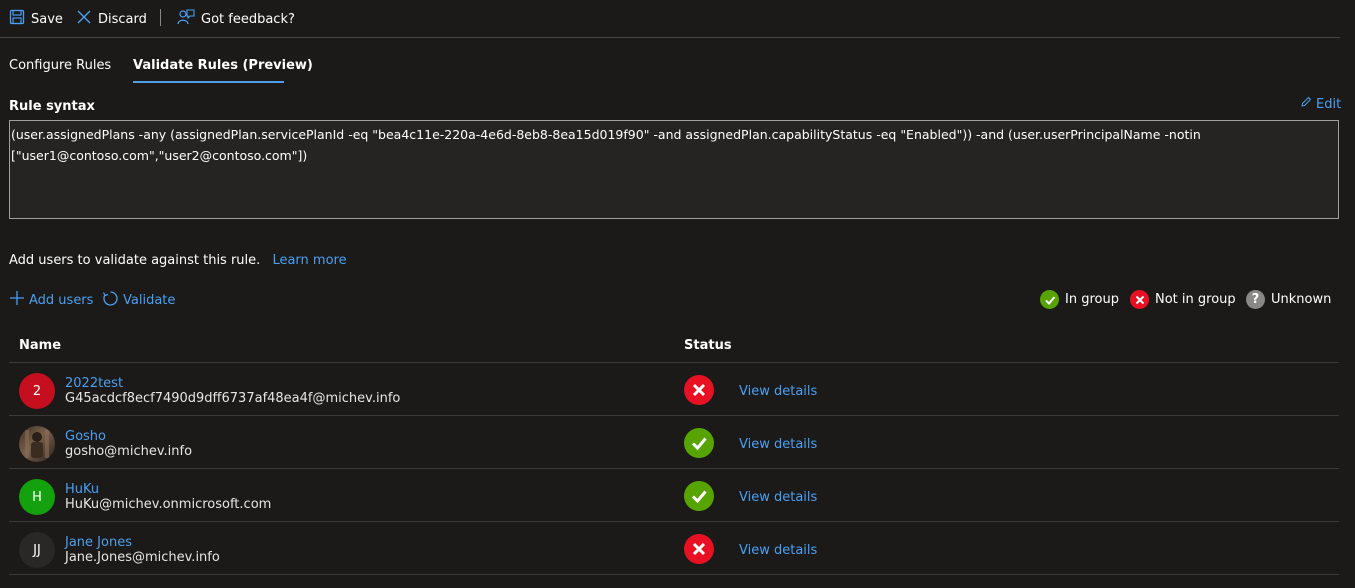 The width and height of the screenshot is (1355, 588). Describe the element at coordinates (82, 489) in the screenshot. I see `user-name-link: HuKu` at that location.